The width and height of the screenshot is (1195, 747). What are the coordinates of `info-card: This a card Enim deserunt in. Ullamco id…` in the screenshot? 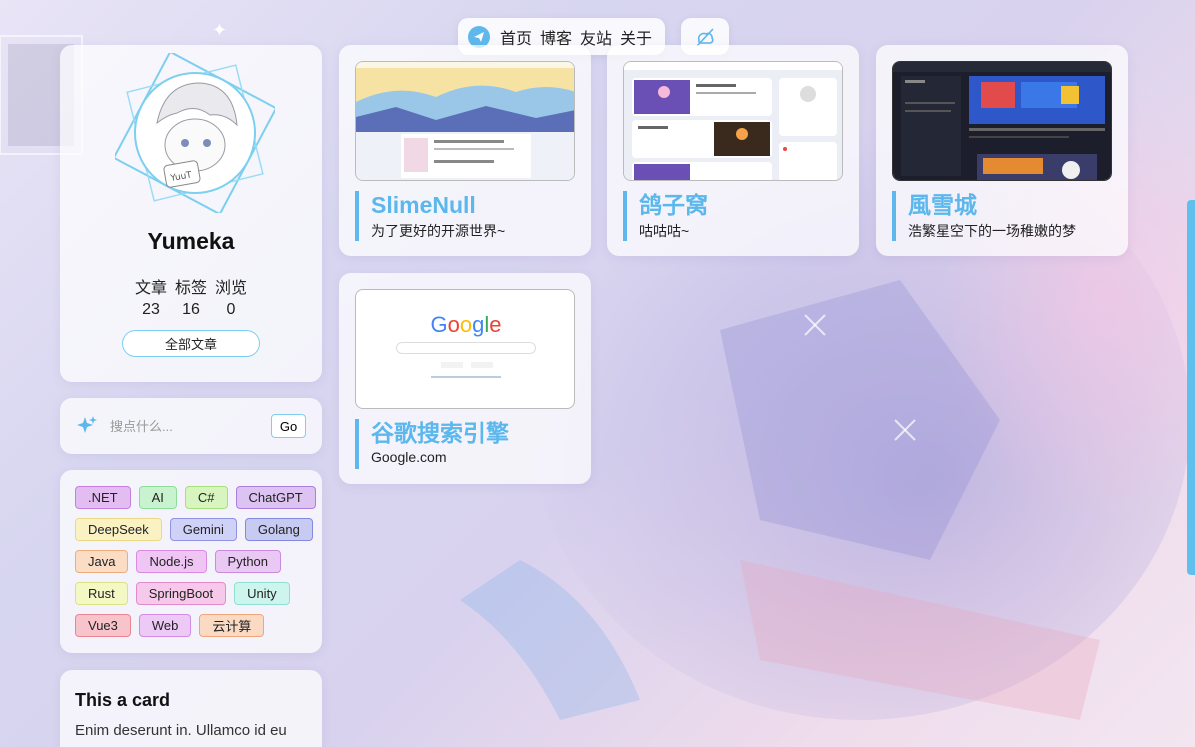 It's located at (191, 708).